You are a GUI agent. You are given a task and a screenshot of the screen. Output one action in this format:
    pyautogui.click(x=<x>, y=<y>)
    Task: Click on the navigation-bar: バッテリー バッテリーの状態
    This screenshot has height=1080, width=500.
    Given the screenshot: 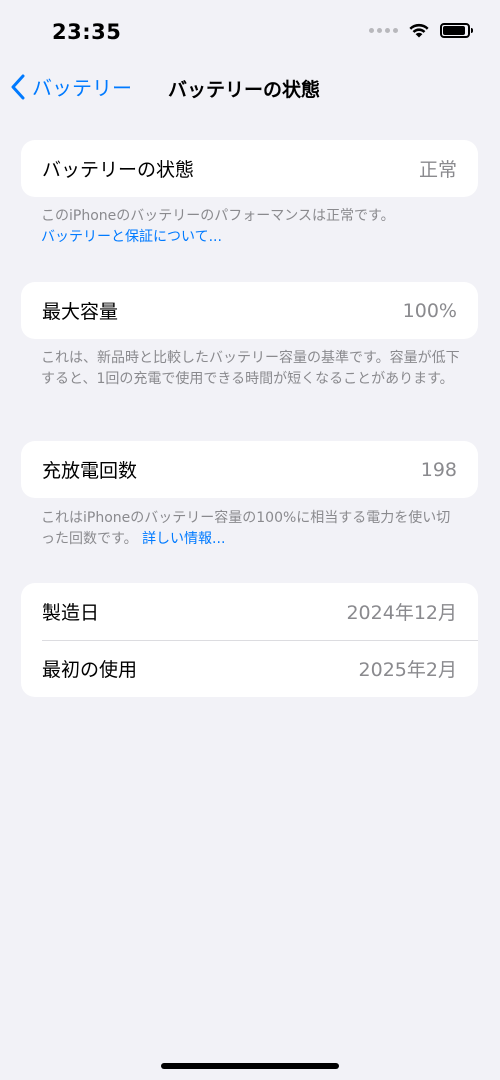 What is the action you would take?
    pyautogui.click(x=250, y=88)
    